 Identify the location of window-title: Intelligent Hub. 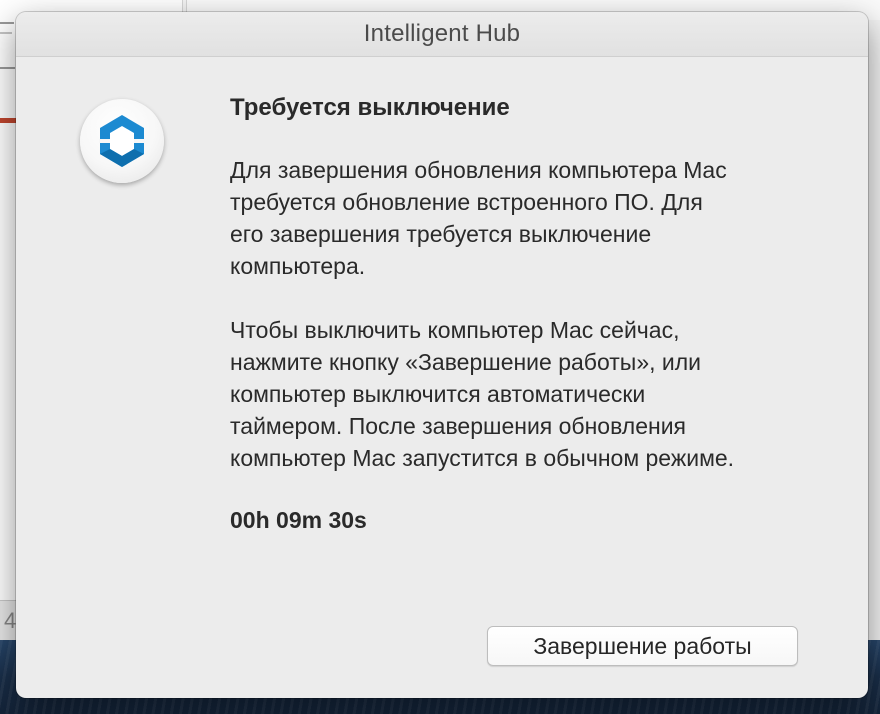
(442, 33).